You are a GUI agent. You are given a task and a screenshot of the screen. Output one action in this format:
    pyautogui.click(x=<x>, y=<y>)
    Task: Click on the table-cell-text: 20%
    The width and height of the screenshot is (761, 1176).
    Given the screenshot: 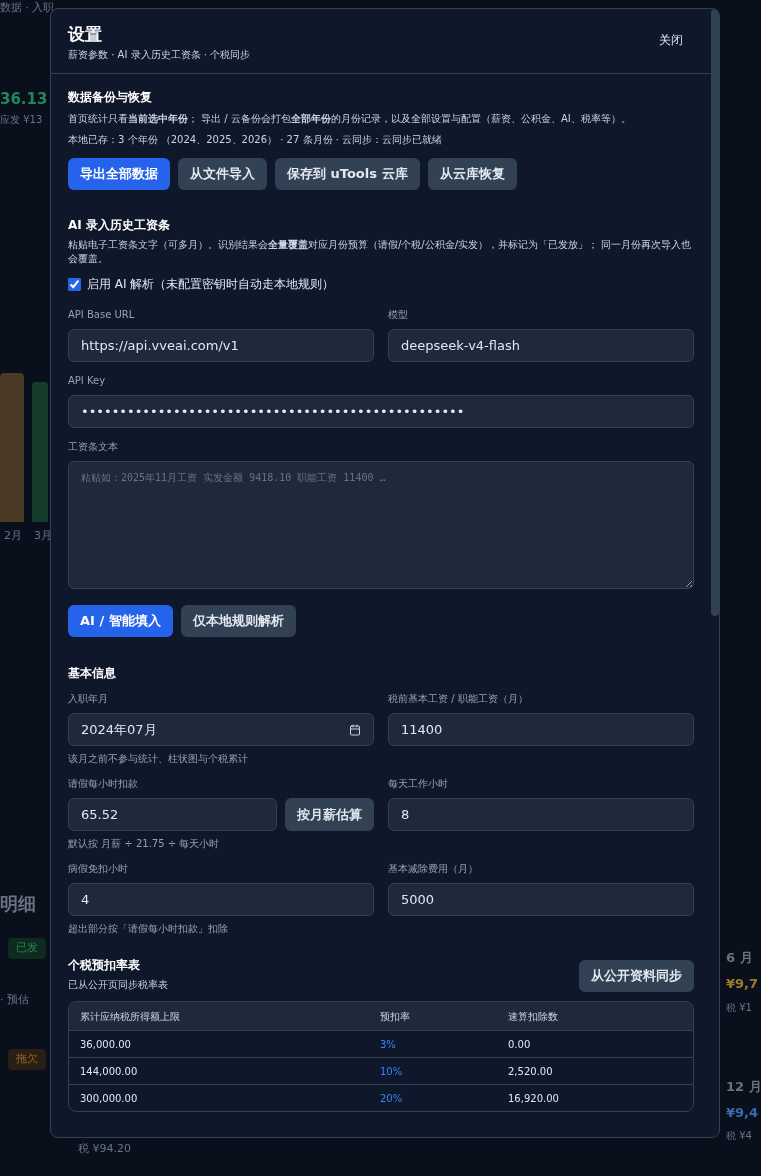 What is the action you would take?
    pyautogui.click(x=392, y=1098)
    